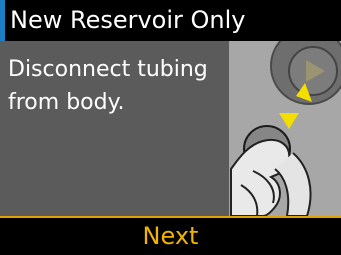 The height and width of the screenshot is (255, 341). Describe the element at coordinates (2, 20) in the screenshot. I see `title-accent-bar` at that location.